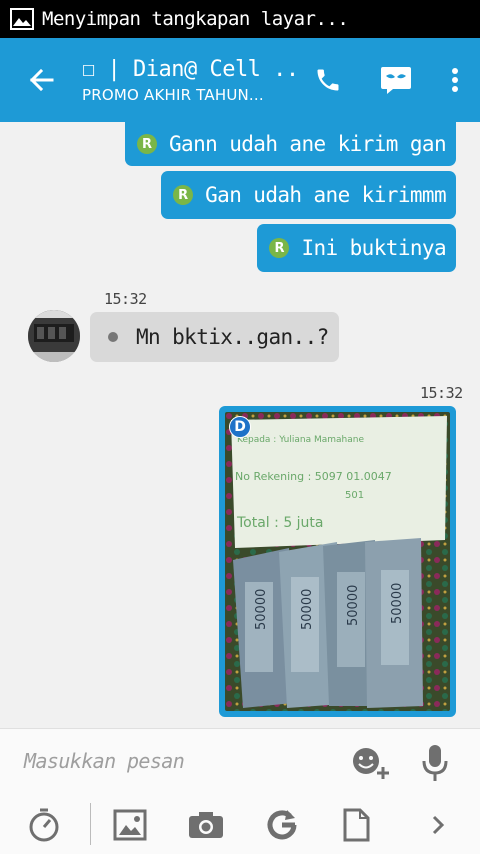 Image resolution: width=480 pixels, height=854 pixels. I want to click on toolbar-divider, so click(90, 824).